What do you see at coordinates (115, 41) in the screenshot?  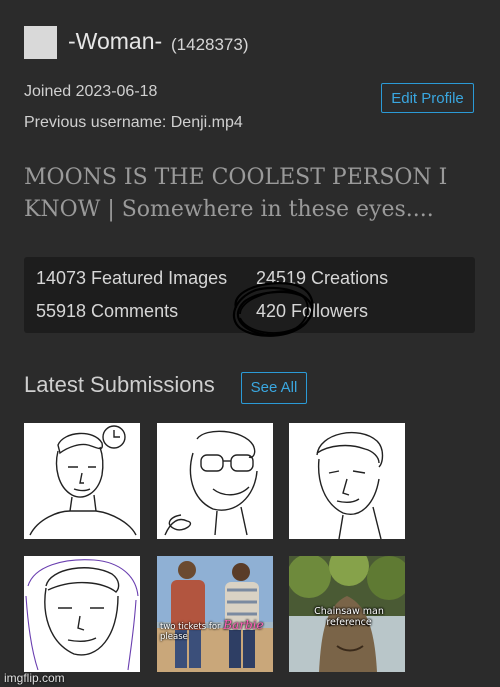 I see `username: -Woman-` at bounding box center [115, 41].